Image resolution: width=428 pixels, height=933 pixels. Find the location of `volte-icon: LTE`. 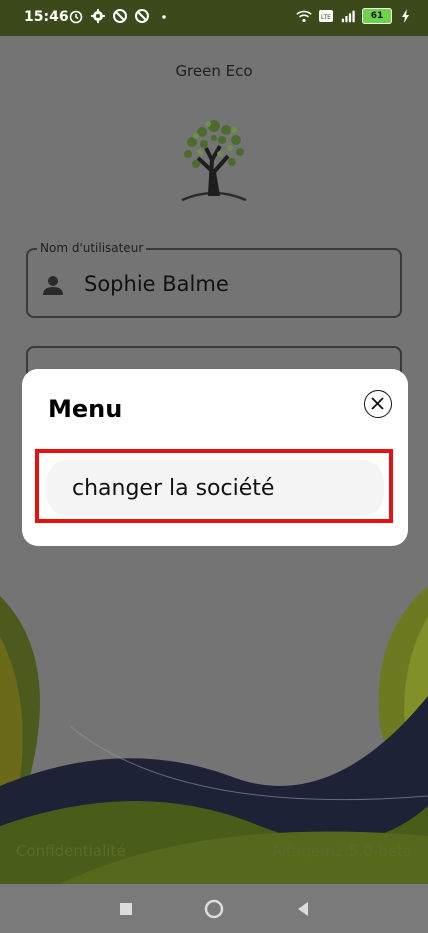

volte-icon: LTE is located at coordinates (326, 16).